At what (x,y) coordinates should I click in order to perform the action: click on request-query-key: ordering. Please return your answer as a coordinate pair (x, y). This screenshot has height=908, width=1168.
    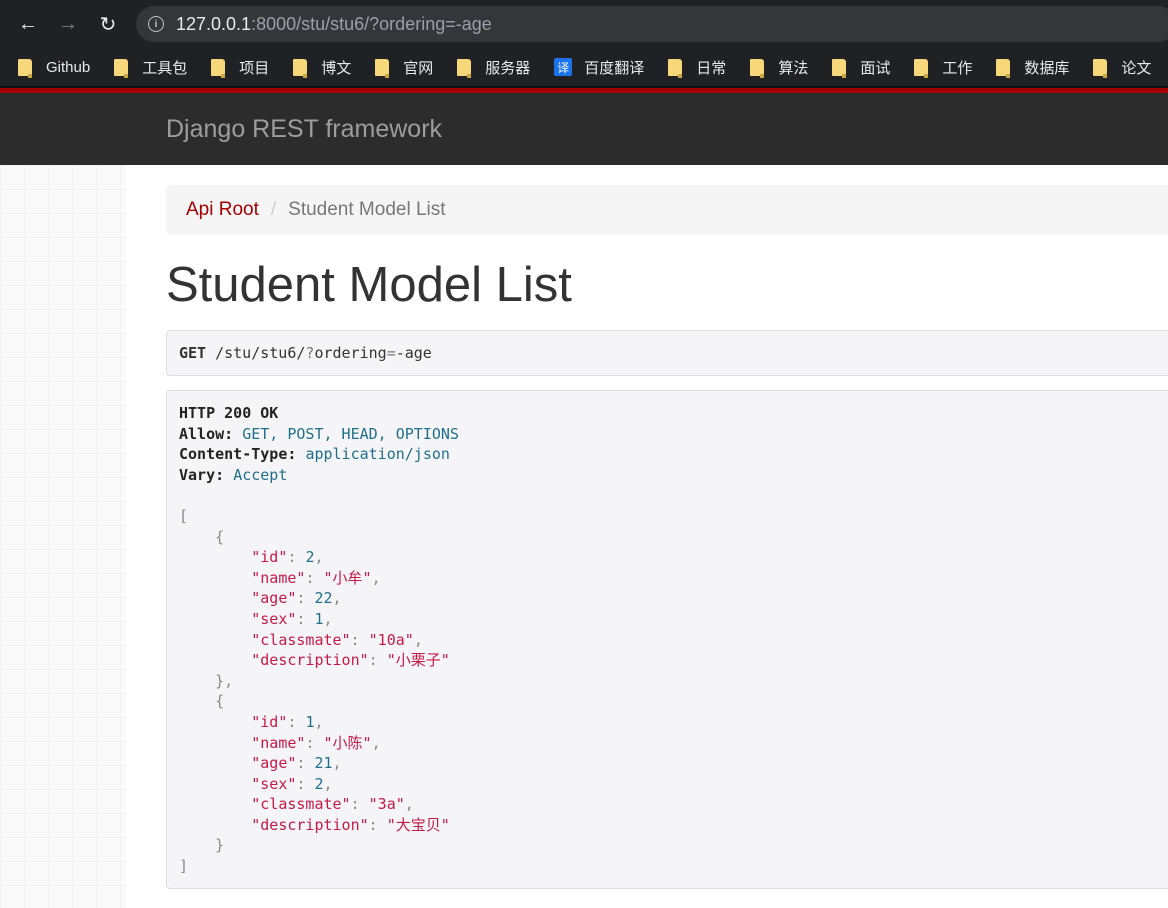
    Looking at the image, I should click on (350, 353).